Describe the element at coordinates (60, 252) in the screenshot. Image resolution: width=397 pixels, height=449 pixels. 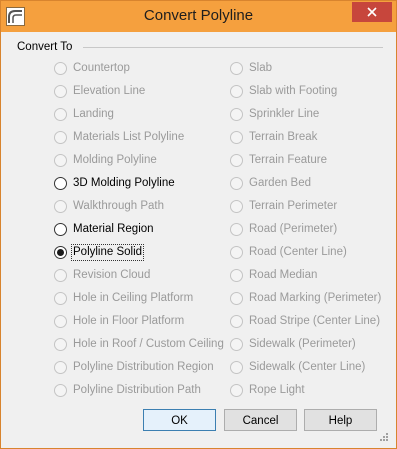
I see `radio-selected-dot-icon` at that location.